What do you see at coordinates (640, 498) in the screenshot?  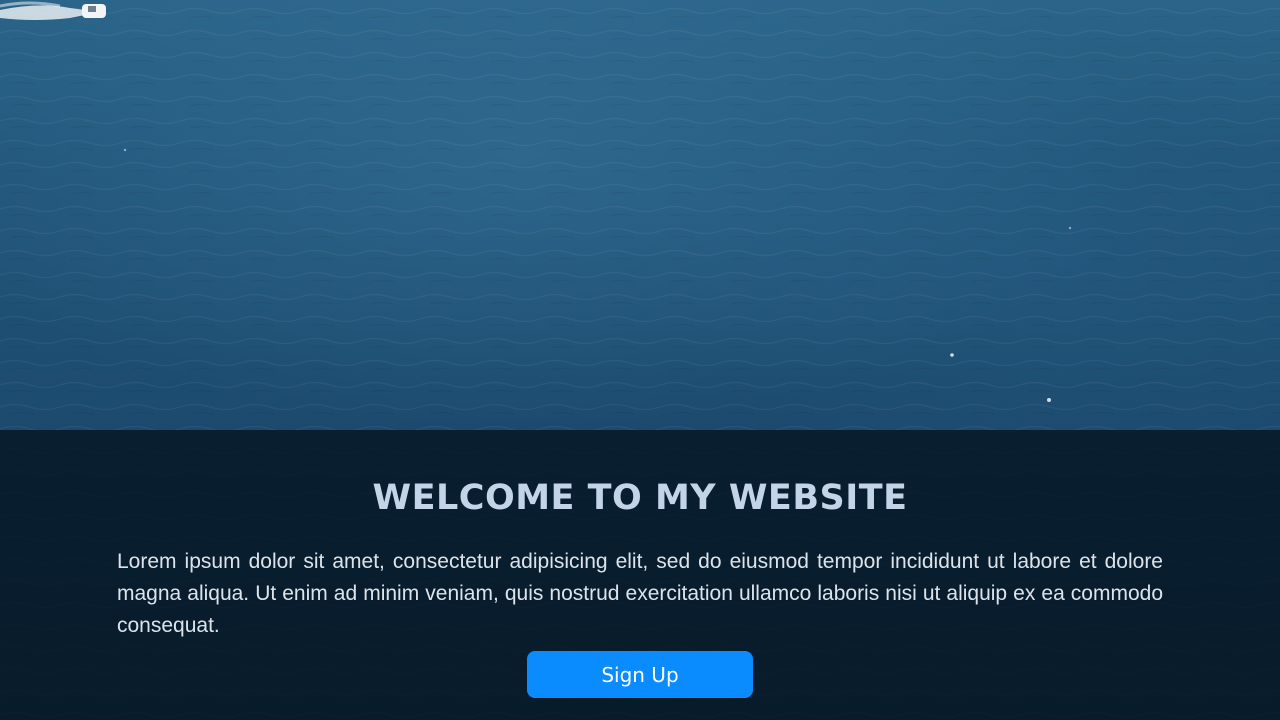 I see `page-title: WELCOME TO MY WEBSITE` at bounding box center [640, 498].